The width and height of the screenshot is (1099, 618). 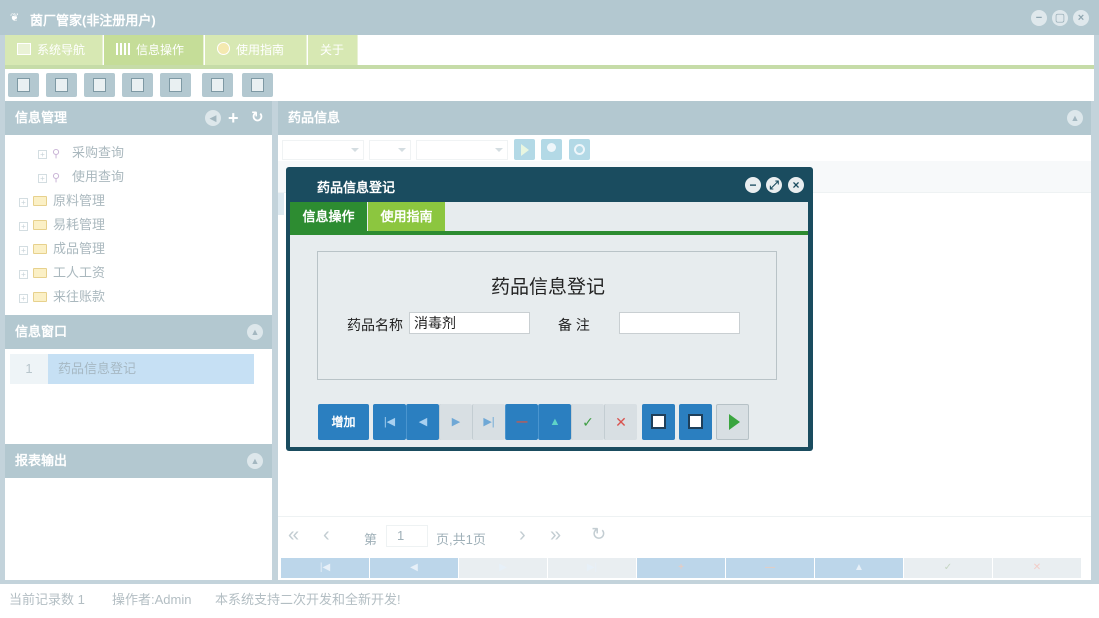 What do you see at coordinates (462, 150) in the screenshot?
I see `filter-value-select` at bounding box center [462, 150].